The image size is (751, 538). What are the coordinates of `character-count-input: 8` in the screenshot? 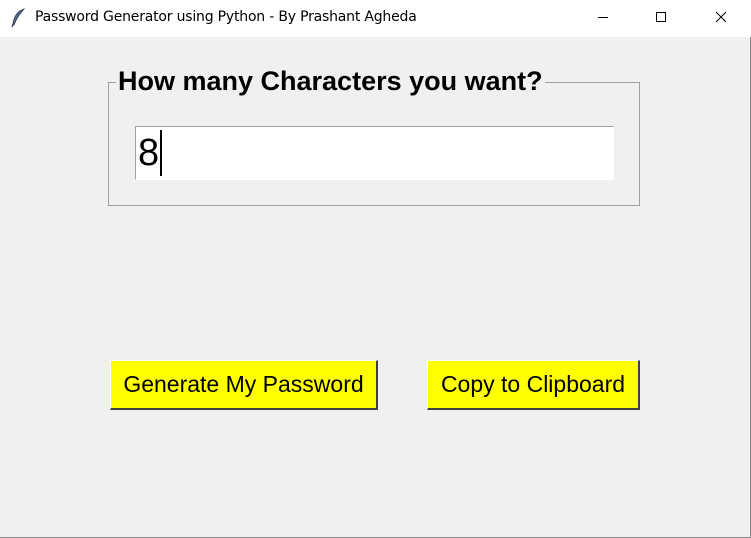 It's located at (374, 153).